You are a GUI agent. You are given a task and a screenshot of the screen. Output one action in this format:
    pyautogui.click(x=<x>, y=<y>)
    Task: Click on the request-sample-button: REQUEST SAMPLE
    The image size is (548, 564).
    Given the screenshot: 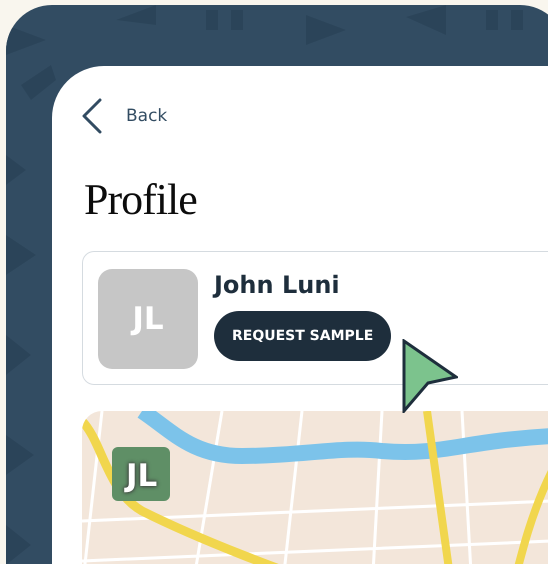 What is the action you would take?
    pyautogui.click(x=303, y=336)
    